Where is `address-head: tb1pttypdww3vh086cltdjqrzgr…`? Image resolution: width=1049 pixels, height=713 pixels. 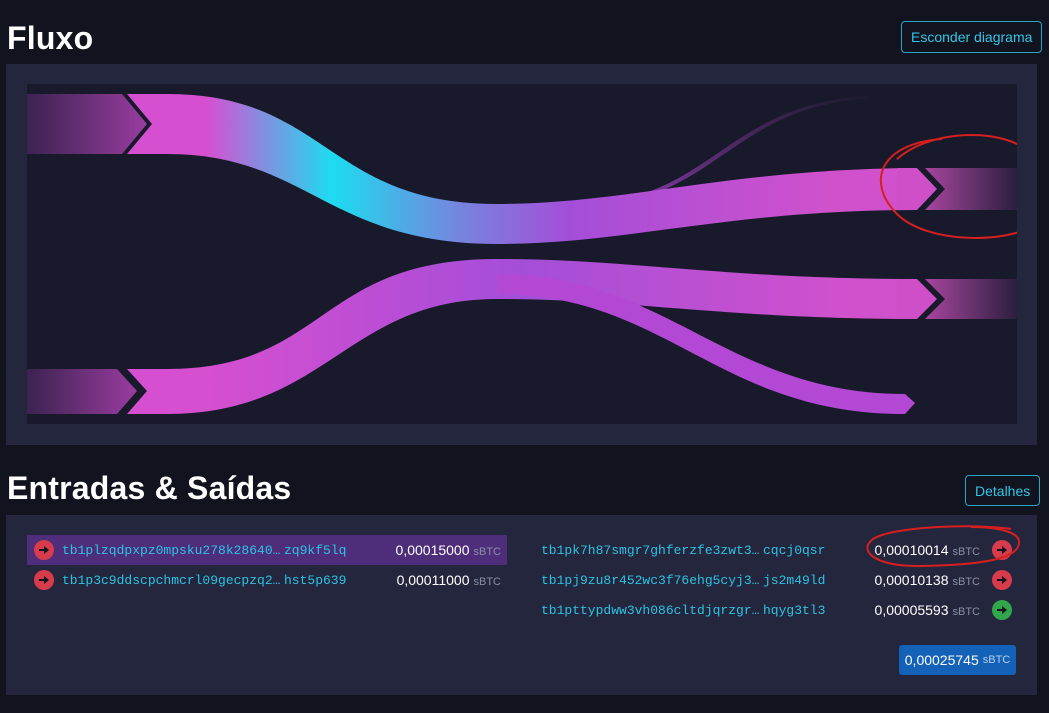
address-head: tb1pttypdww3vh086cltdjqrzgr… is located at coordinates (650, 610).